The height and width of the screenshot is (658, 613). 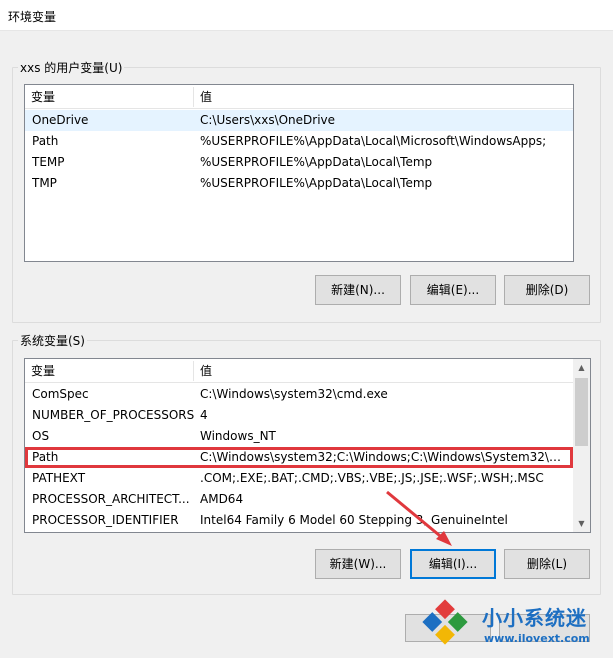 I want to click on variable-name: TMP, so click(x=44, y=183).